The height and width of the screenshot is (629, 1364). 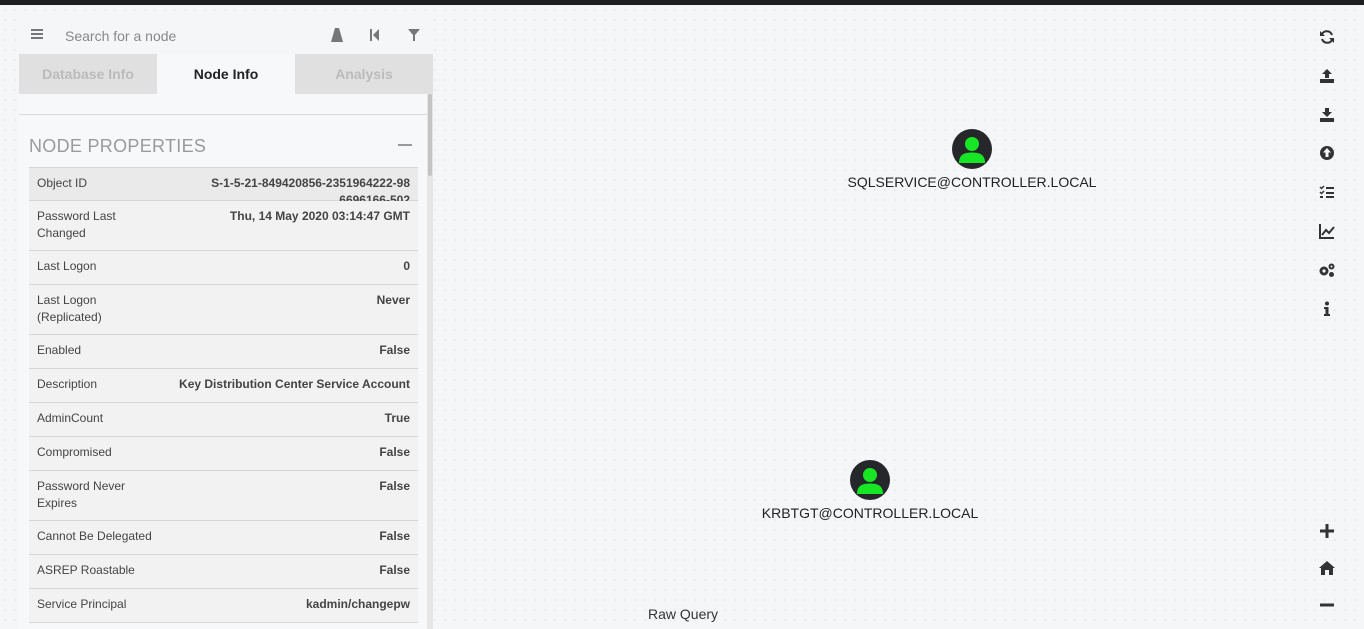 I want to click on property-key: Password Last Changed, so click(x=76, y=224).